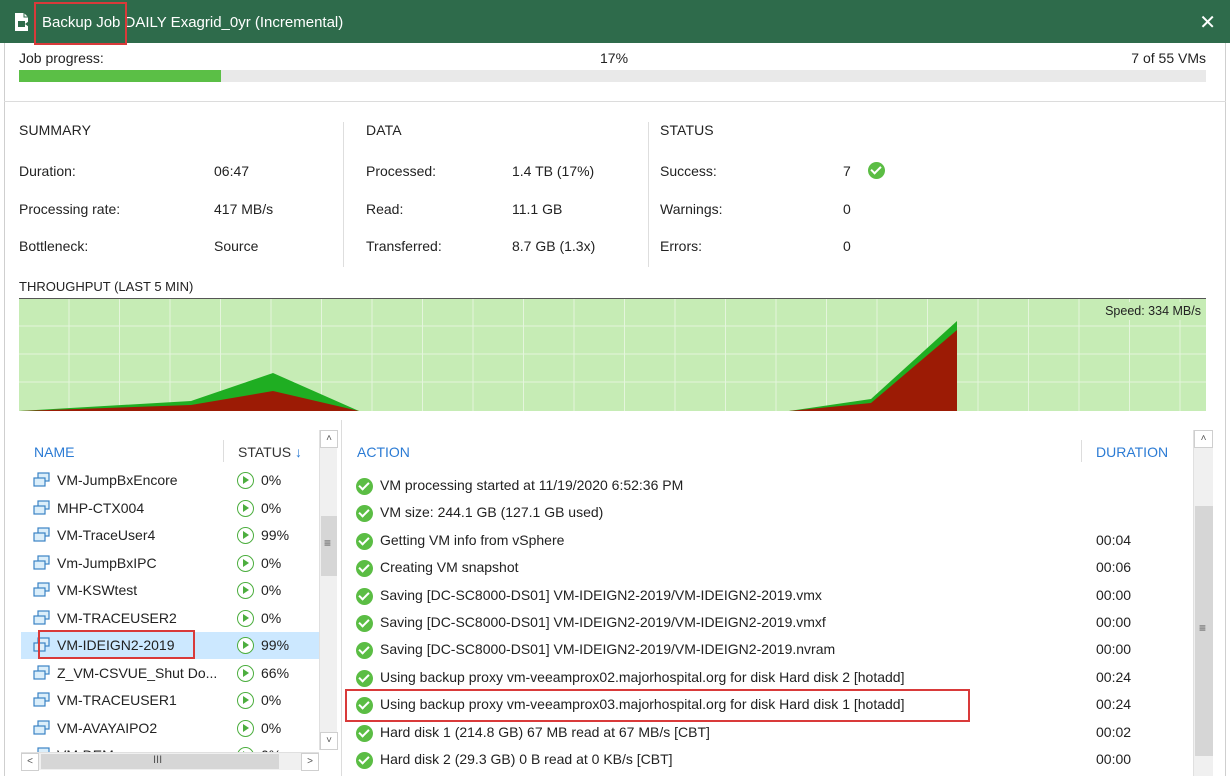 This screenshot has height=776, width=1230. I want to click on vm-list-item: VM-TraceUser4 99%, so click(170, 535).